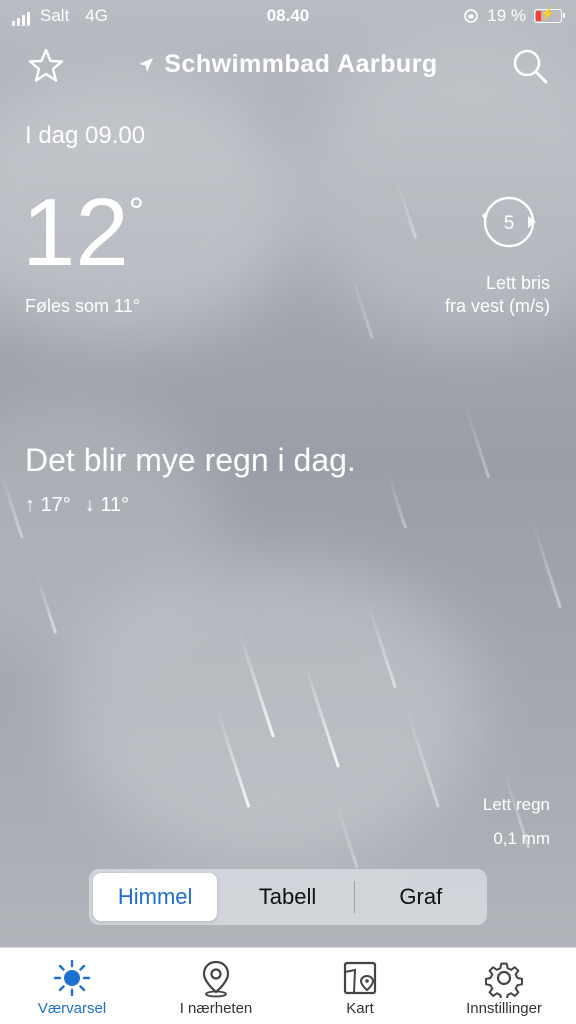 This screenshot has height=1024, width=576. What do you see at coordinates (421, 897) in the screenshot?
I see `segment-graf: Graf` at bounding box center [421, 897].